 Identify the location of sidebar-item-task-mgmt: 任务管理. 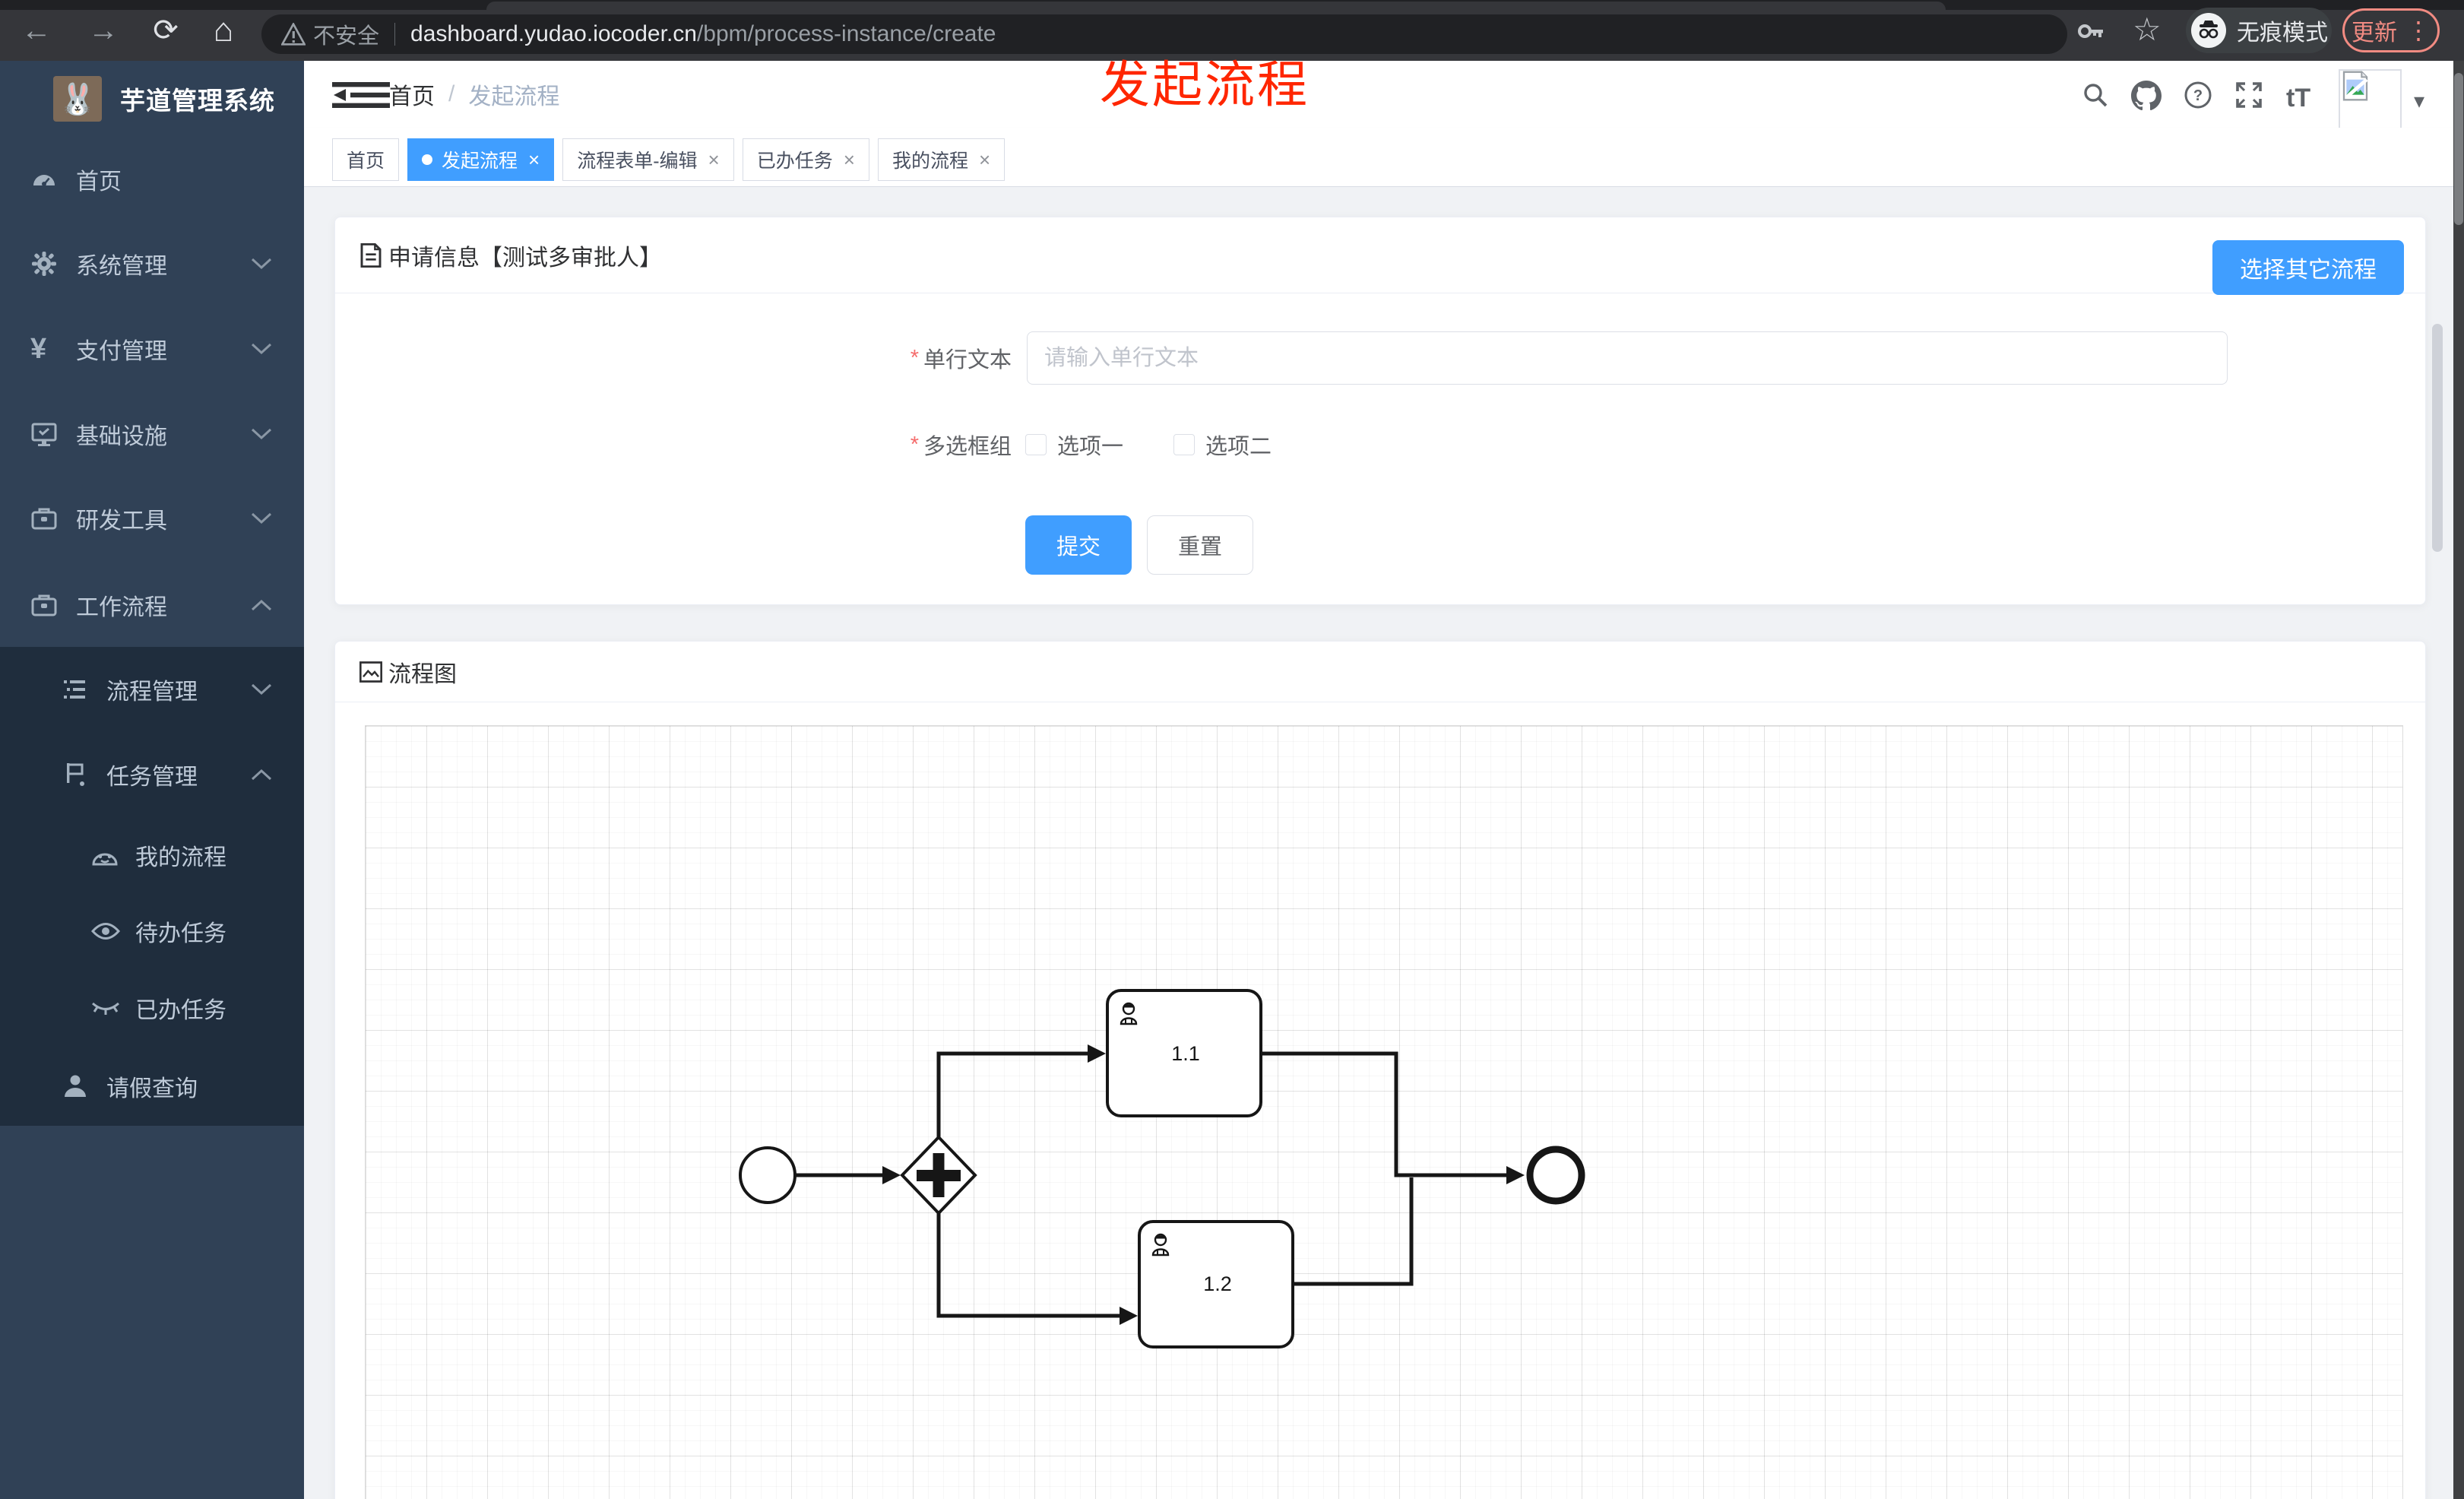
(152, 775).